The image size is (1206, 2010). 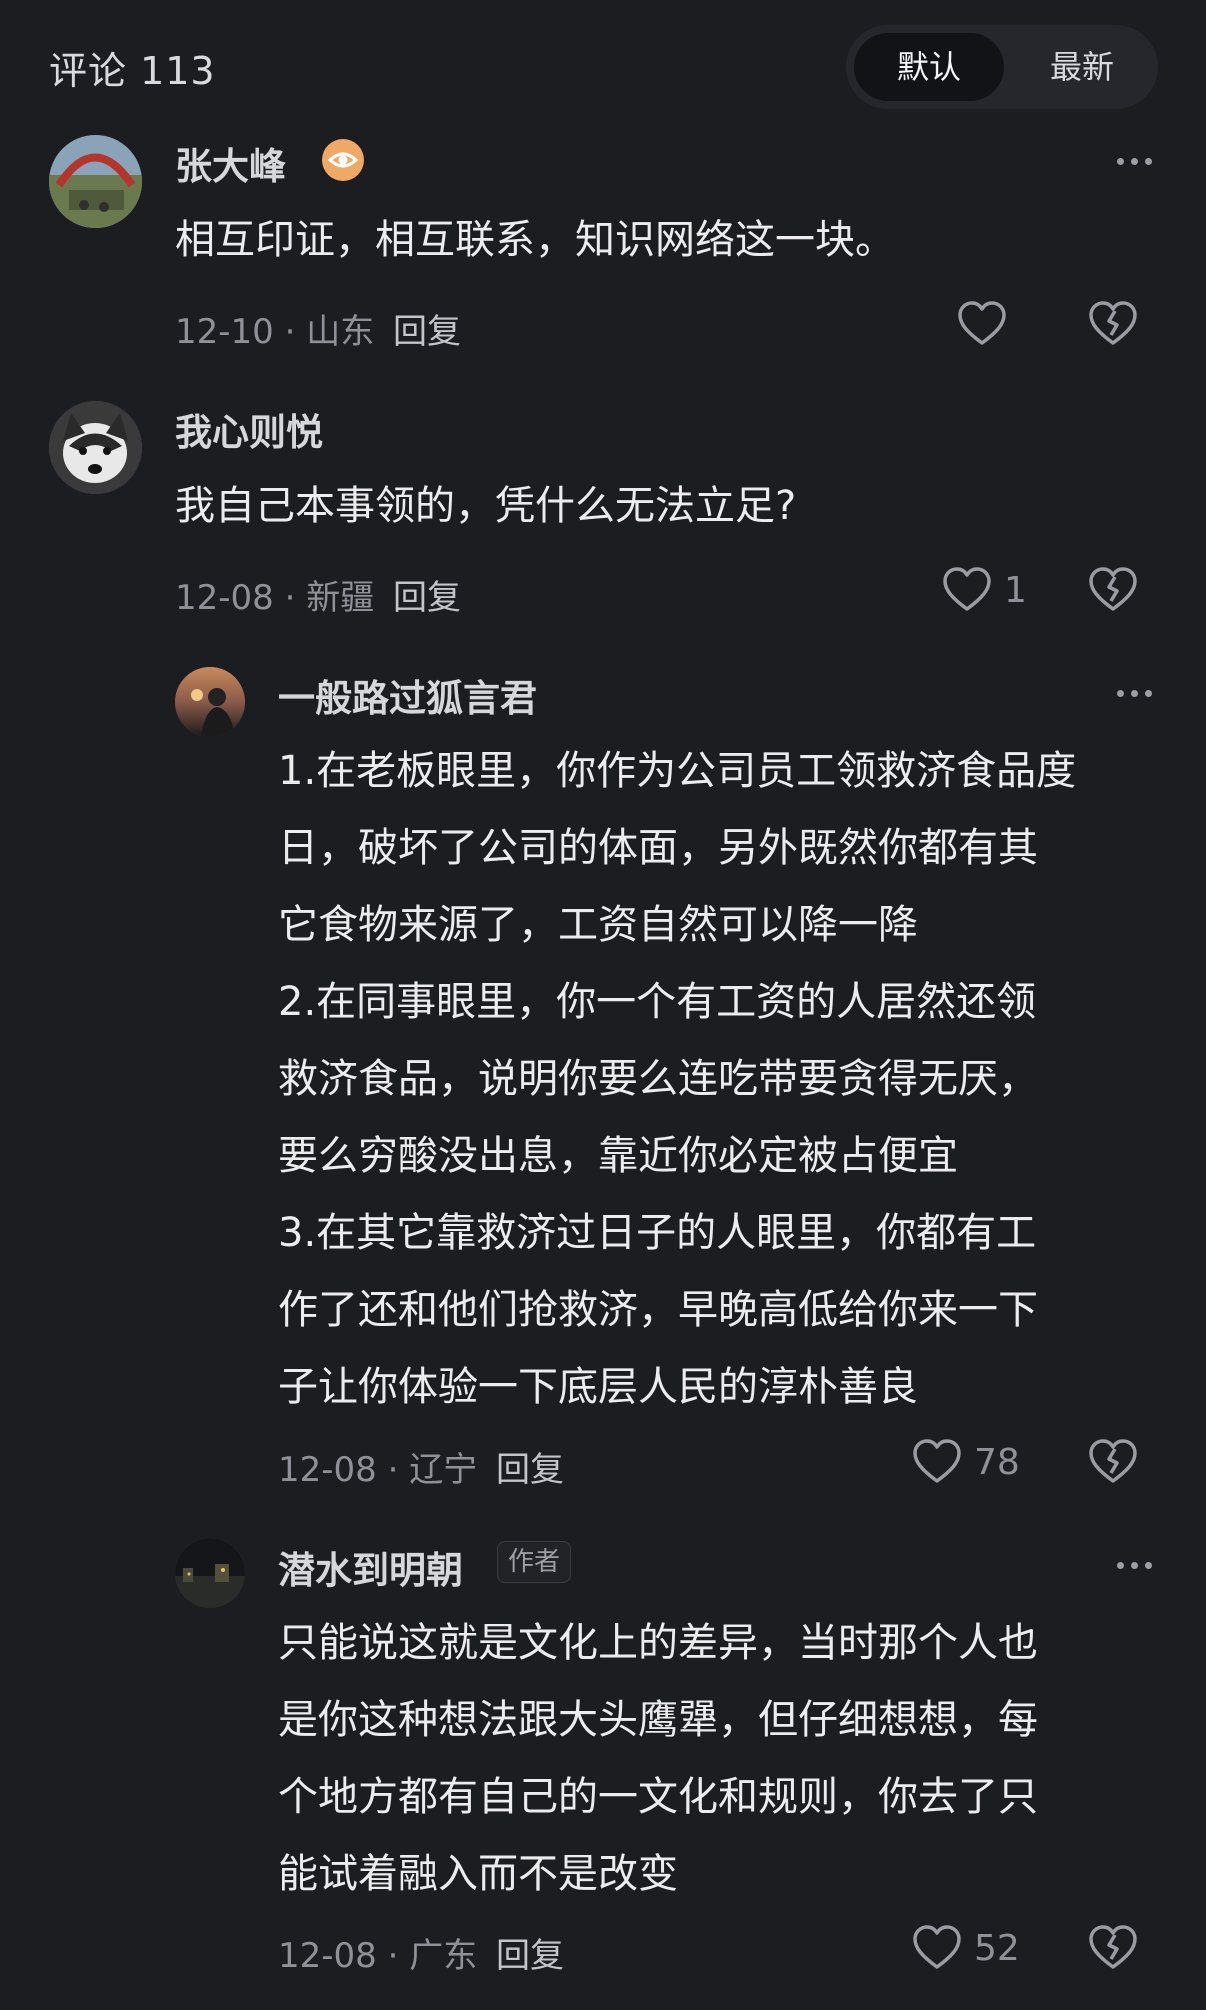 What do you see at coordinates (224, 598) in the screenshot?
I see `comment-date: 12-08` at bounding box center [224, 598].